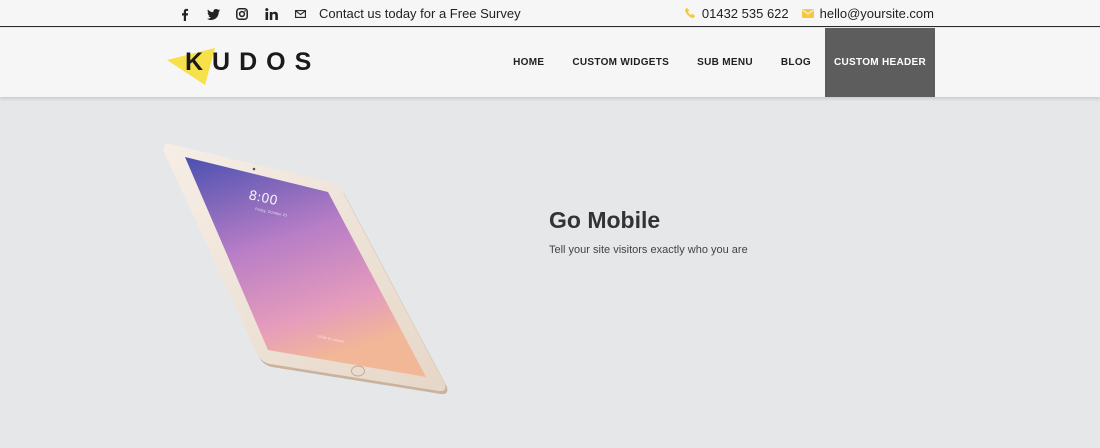 This screenshot has width=1100, height=448. I want to click on twitter-icon, so click(213, 14).